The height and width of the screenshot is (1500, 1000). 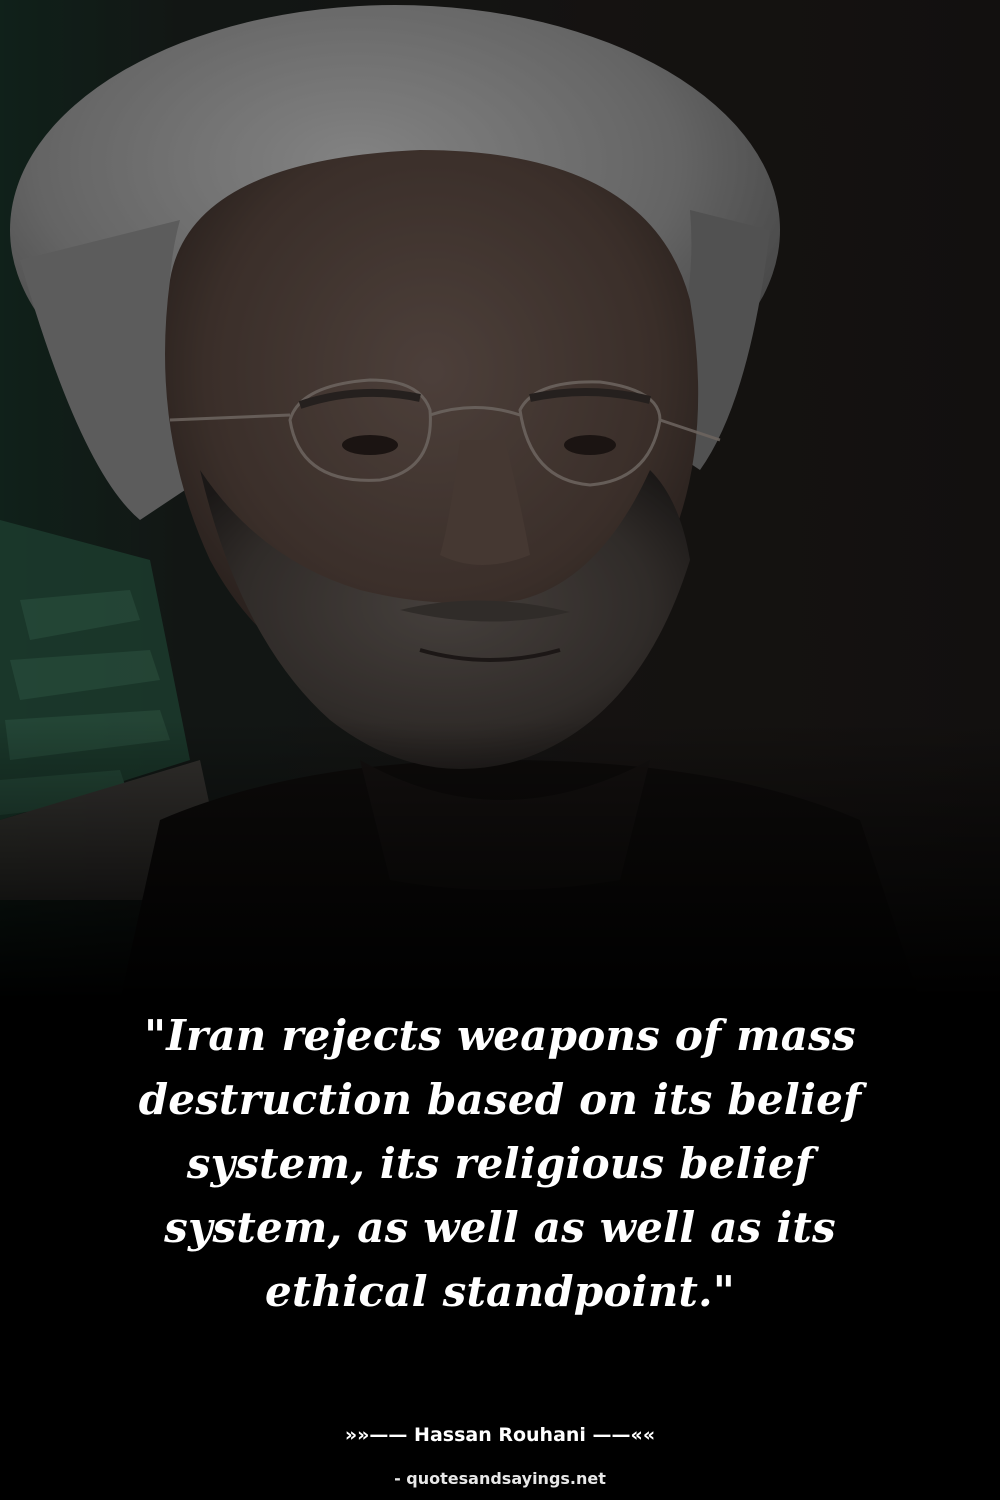 What do you see at coordinates (500, 1478) in the screenshot?
I see `source-watermark: - quotesandsayings.net` at bounding box center [500, 1478].